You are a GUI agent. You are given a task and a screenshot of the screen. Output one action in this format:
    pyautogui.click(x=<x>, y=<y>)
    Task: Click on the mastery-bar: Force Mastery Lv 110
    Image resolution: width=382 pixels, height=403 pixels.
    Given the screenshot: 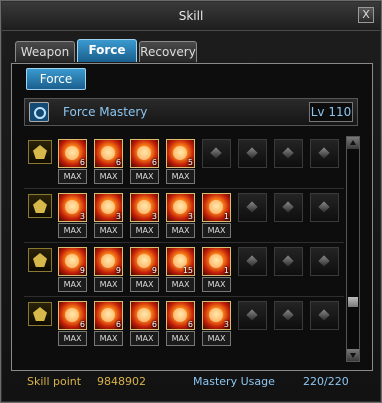 What is the action you would take?
    pyautogui.click(x=191, y=112)
    